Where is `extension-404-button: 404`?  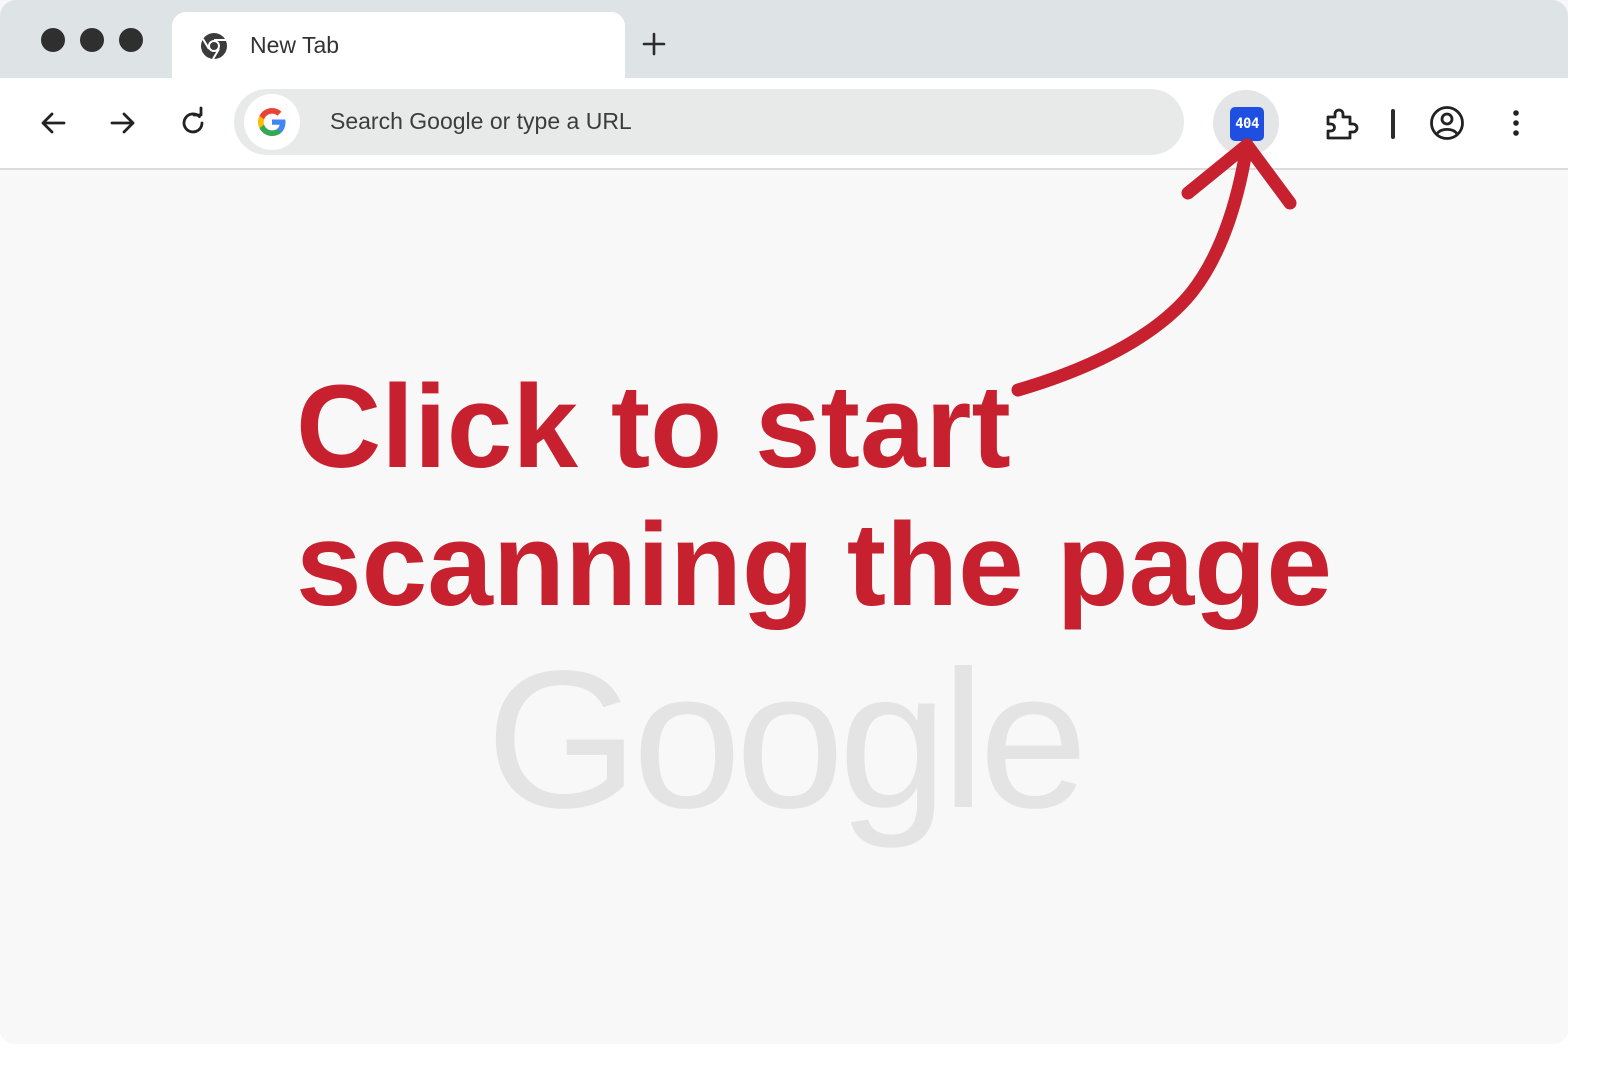 extension-404-button: 404 is located at coordinates (1246, 123).